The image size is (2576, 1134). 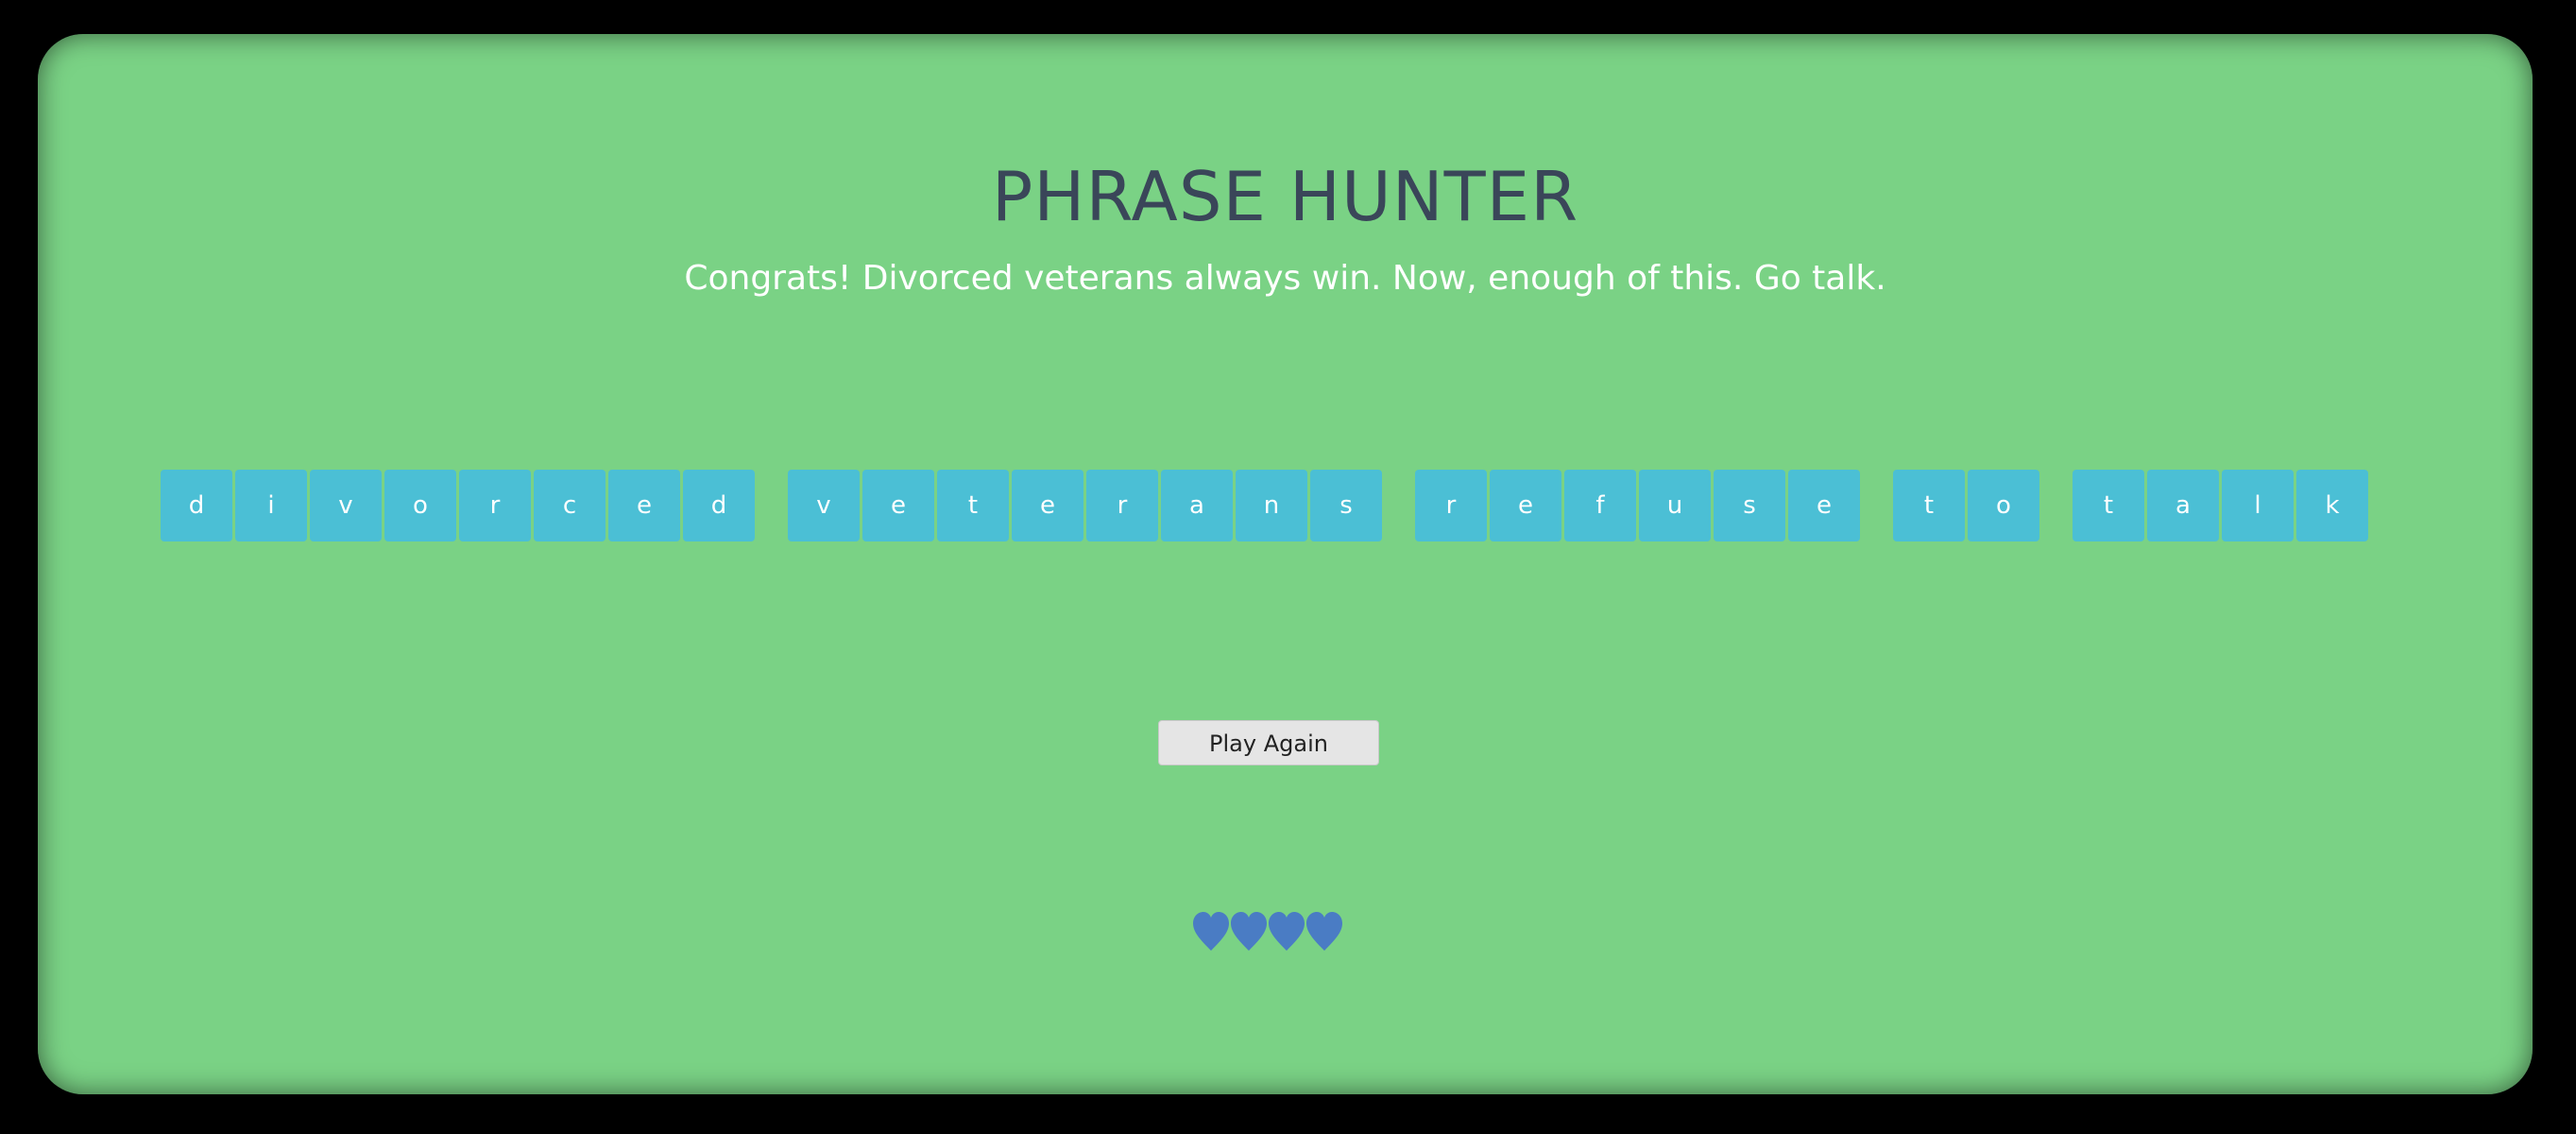 I want to click on letter-tile: i, so click(x=271, y=505).